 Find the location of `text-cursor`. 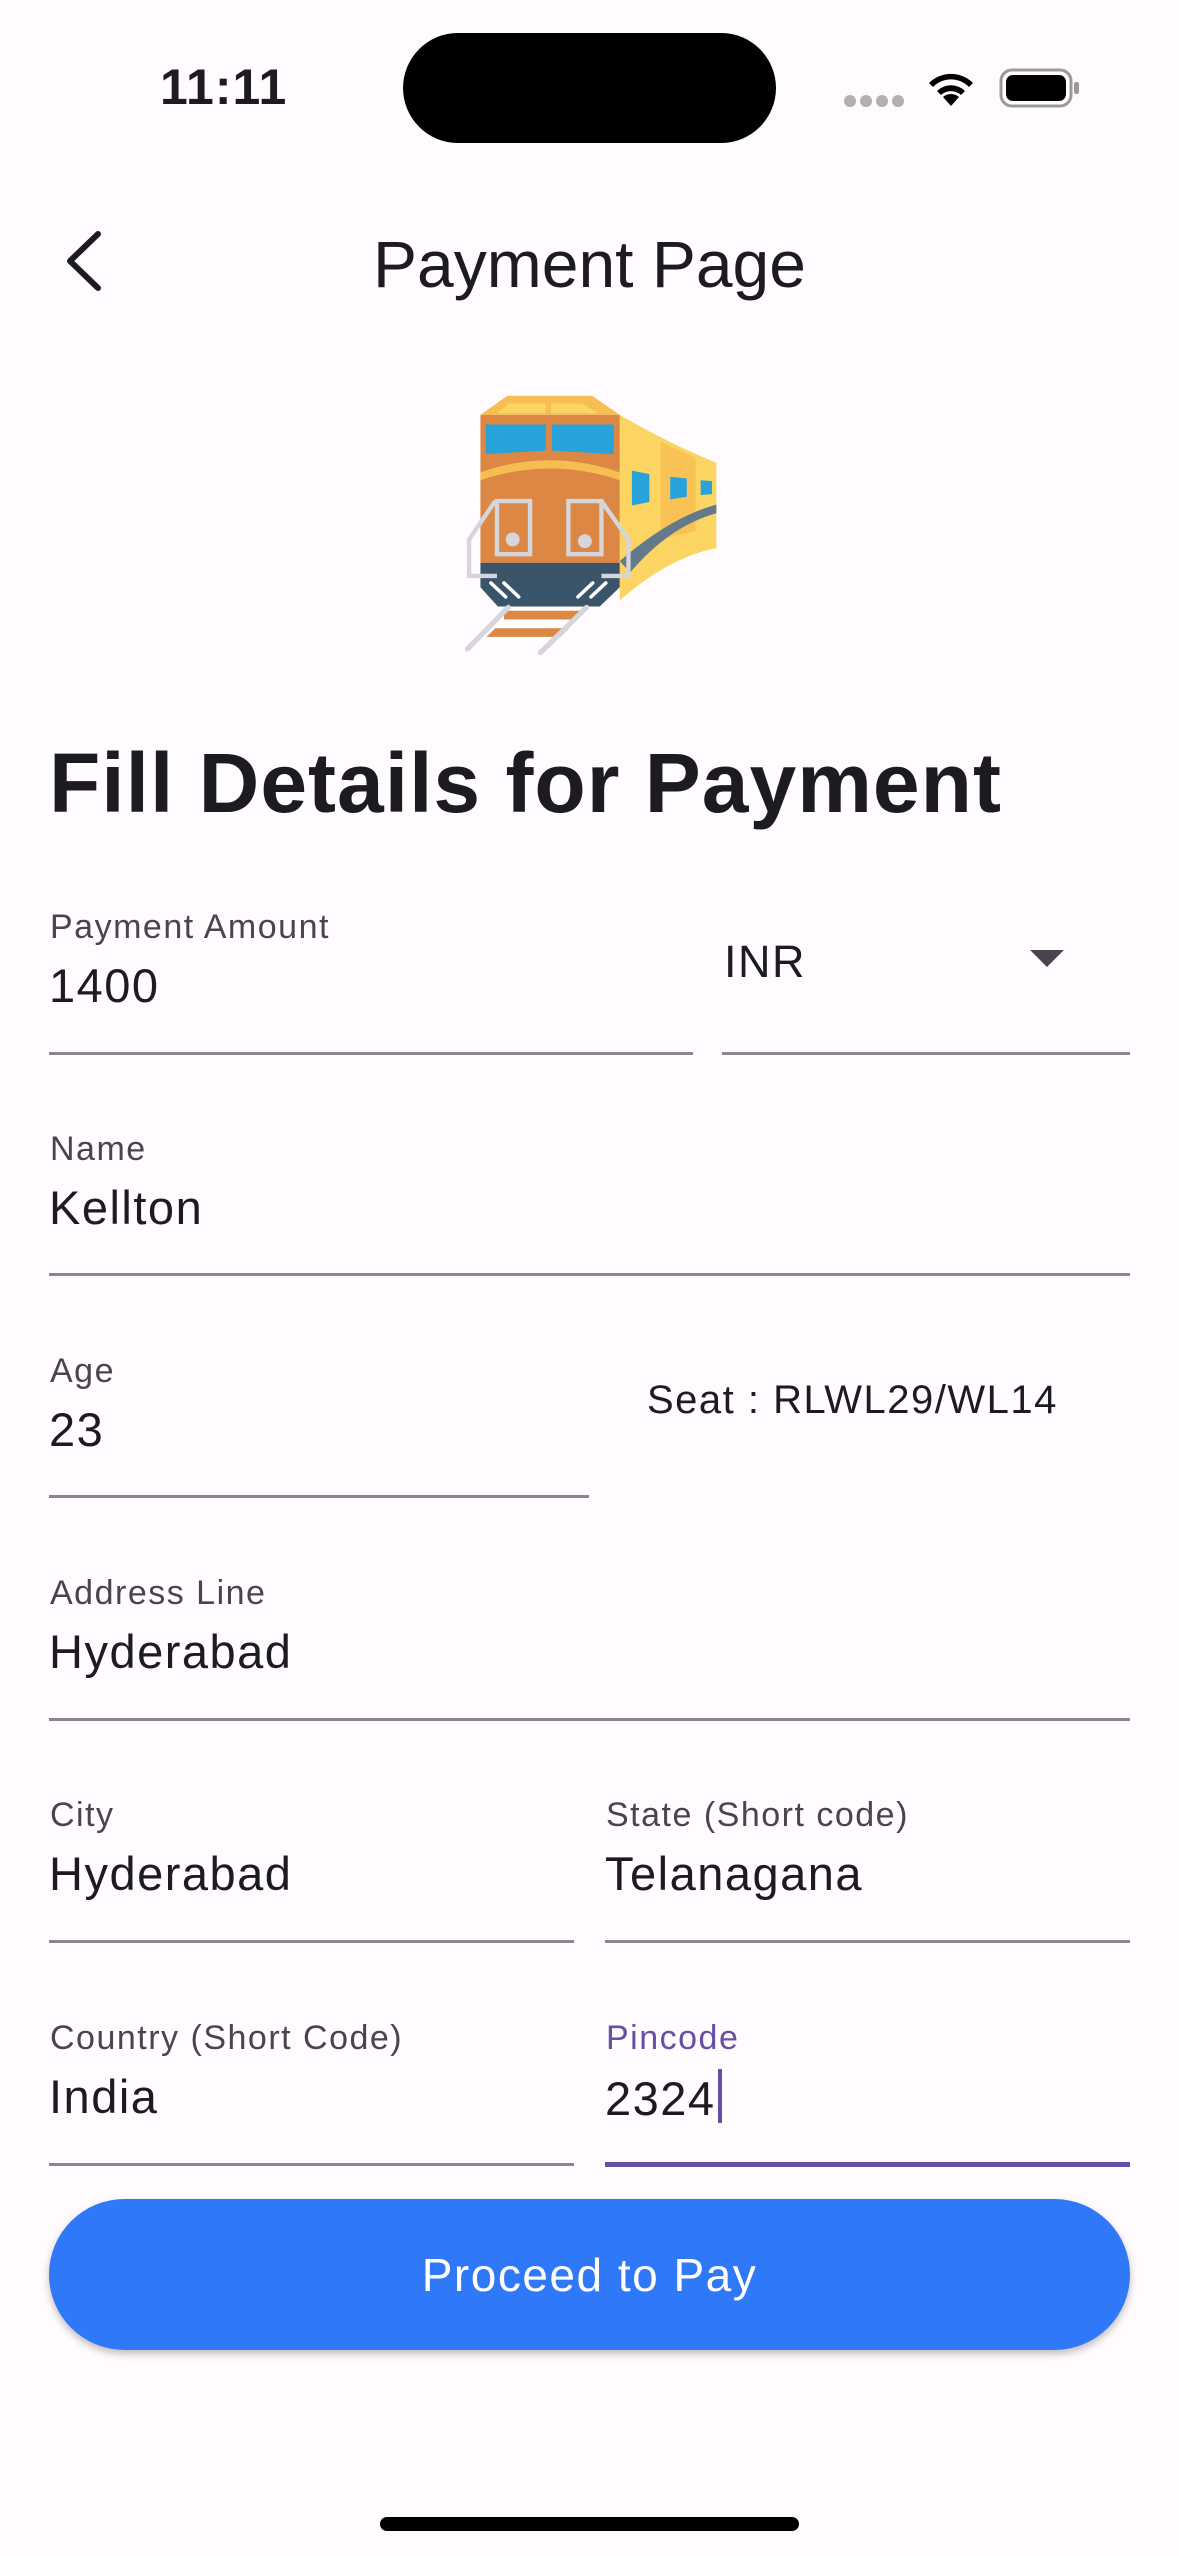

text-cursor is located at coordinates (719, 2096).